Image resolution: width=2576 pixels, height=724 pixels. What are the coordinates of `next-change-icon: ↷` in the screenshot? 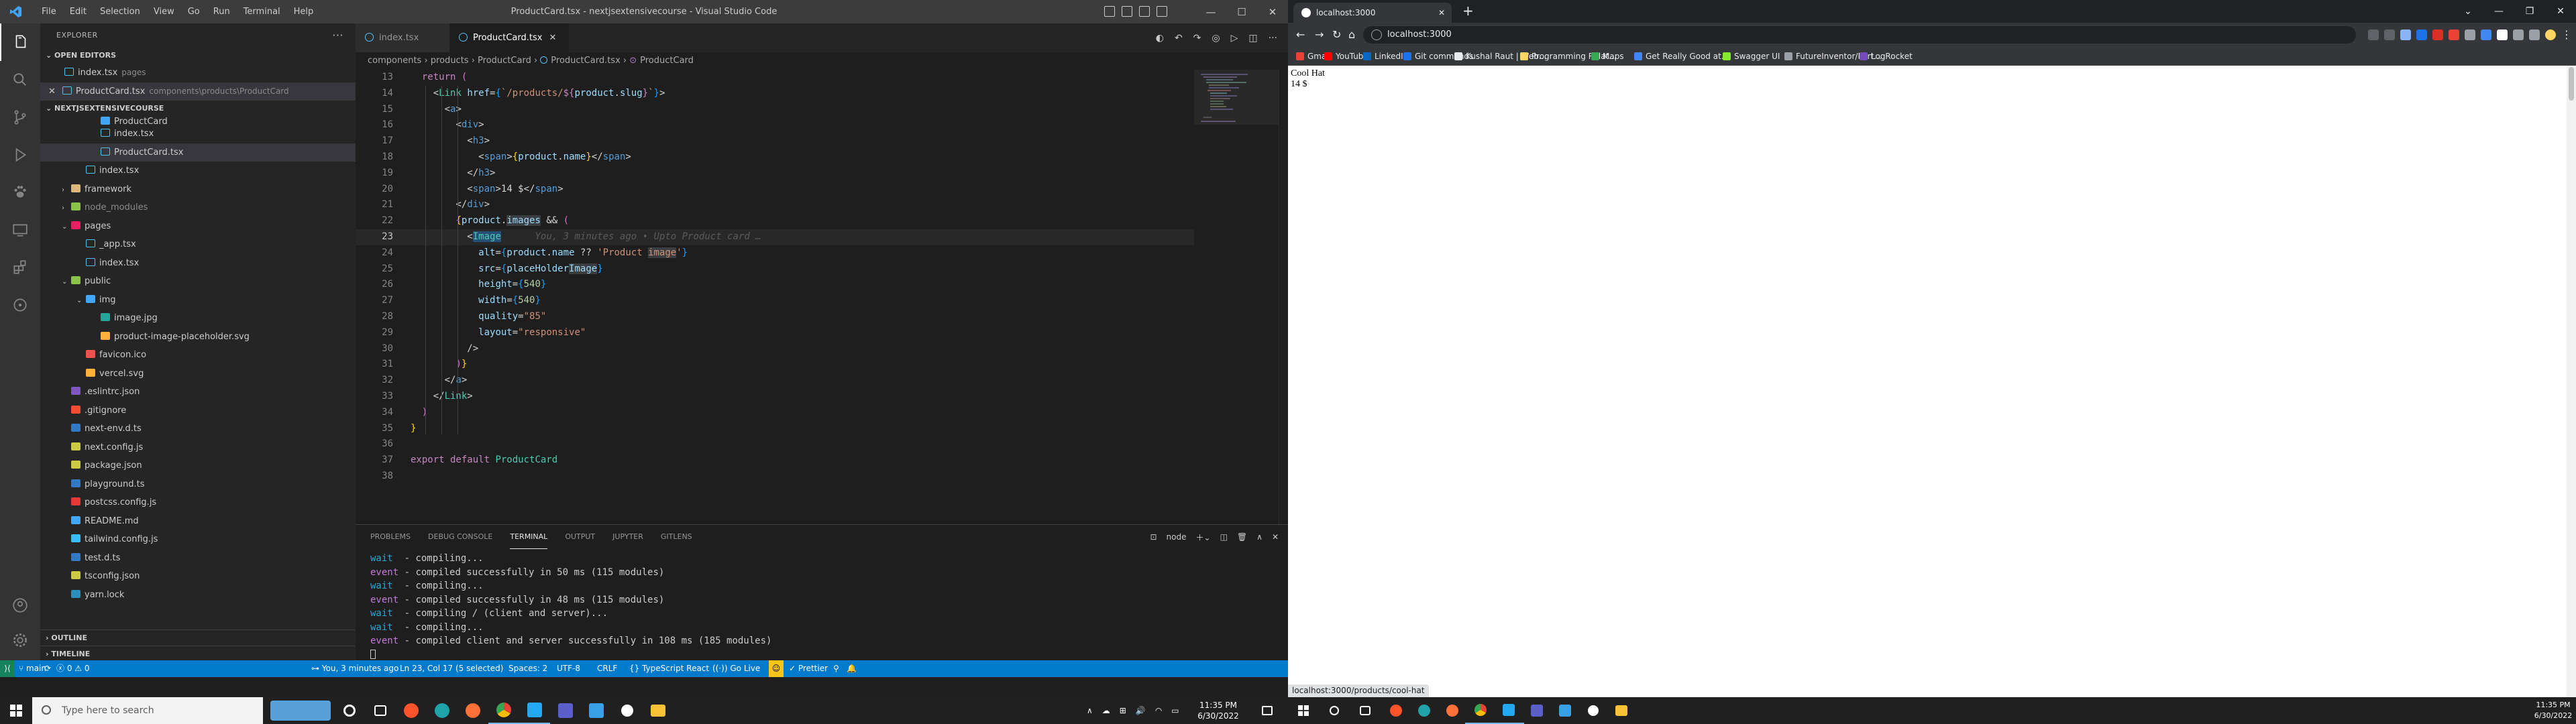 It's located at (1197, 38).